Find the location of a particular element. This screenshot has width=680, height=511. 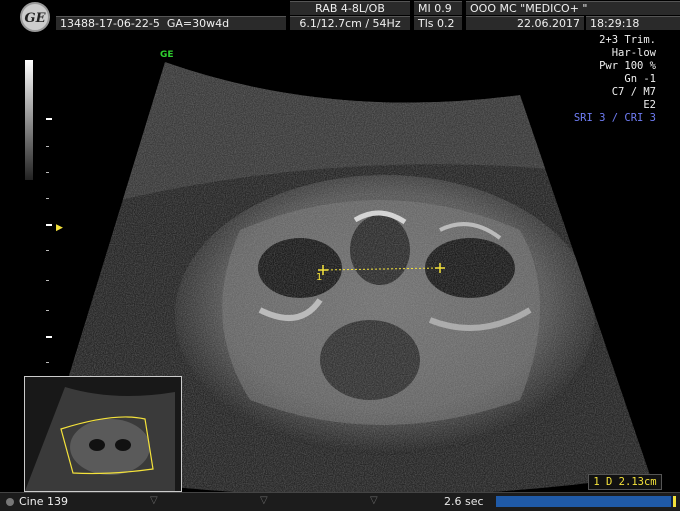

reference-thumbnail is located at coordinates (103, 434).